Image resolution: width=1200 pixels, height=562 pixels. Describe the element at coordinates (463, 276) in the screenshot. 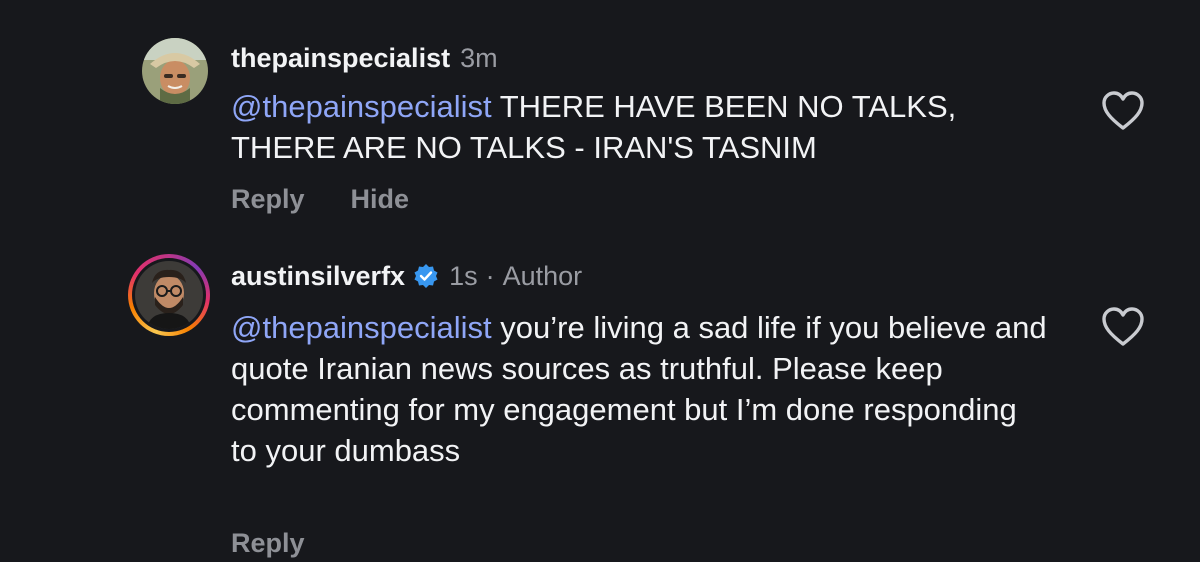

I see `timestamp: 1s` at that location.